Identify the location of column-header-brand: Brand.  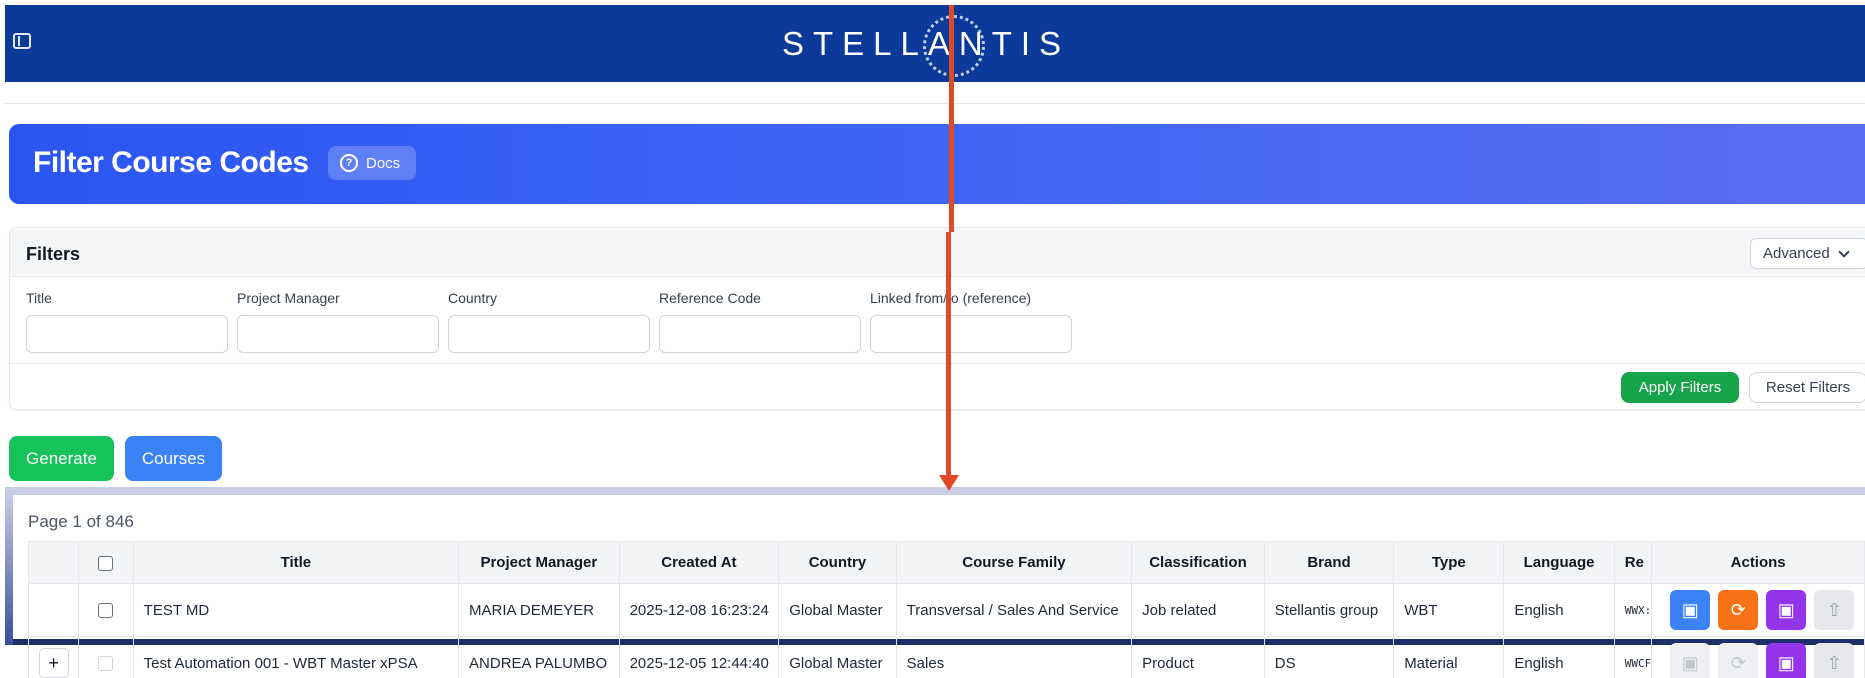
(1329, 562).